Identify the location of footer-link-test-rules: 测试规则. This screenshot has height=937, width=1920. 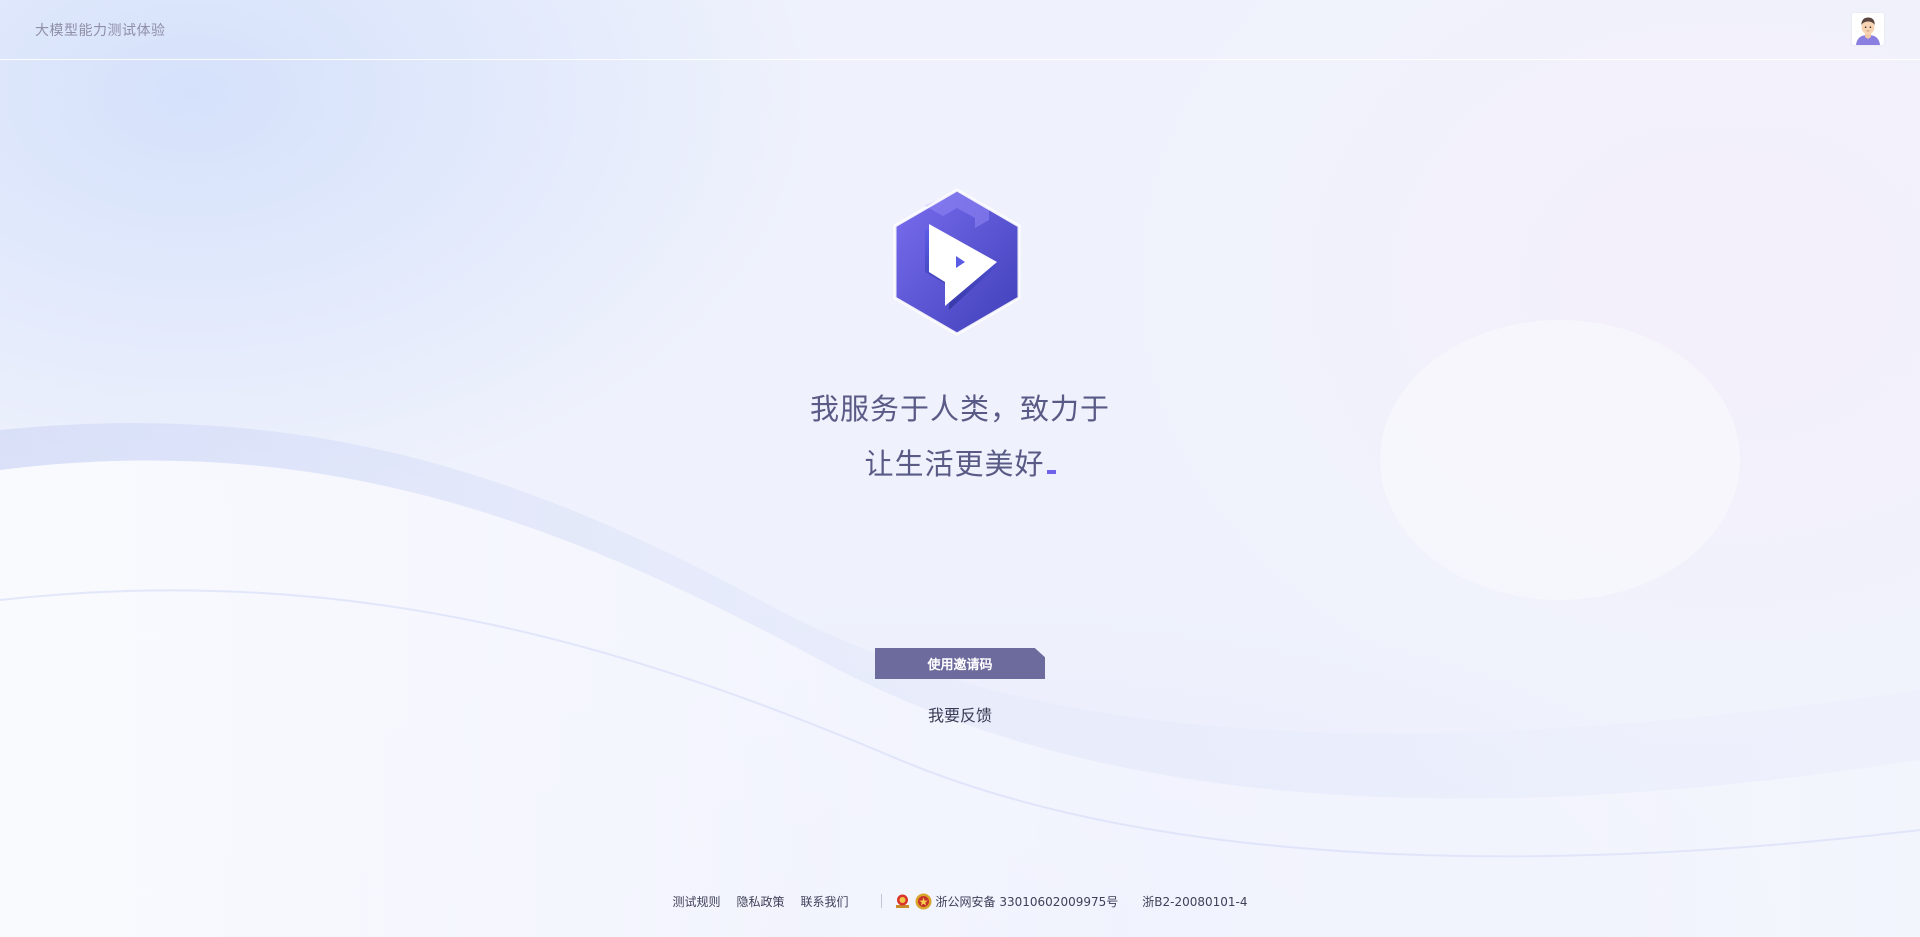
(697, 901).